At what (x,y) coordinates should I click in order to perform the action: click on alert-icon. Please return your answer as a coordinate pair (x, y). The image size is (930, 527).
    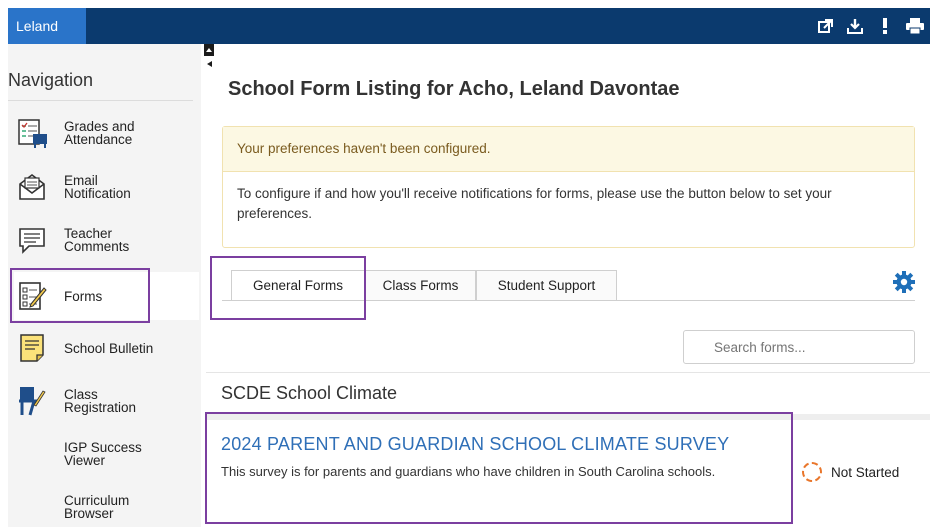
    Looking at the image, I should click on (885, 26).